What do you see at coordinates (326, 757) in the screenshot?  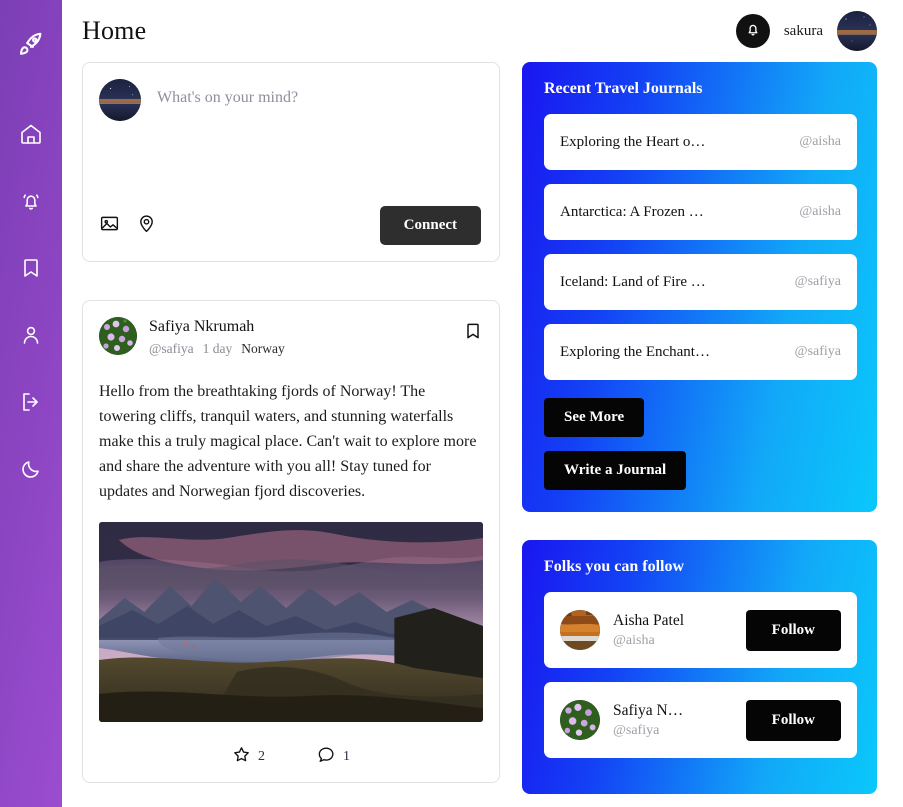 I see `comment-icon` at bounding box center [326, 757].